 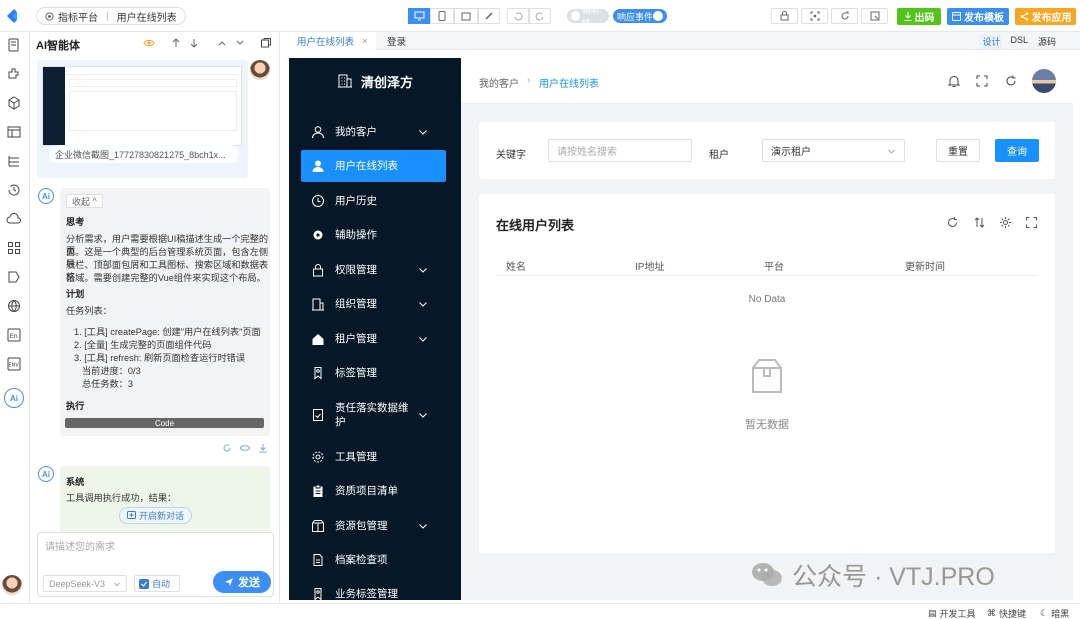 I want to click on sidebar-item: 我的客户, so click(x=373, y=132).